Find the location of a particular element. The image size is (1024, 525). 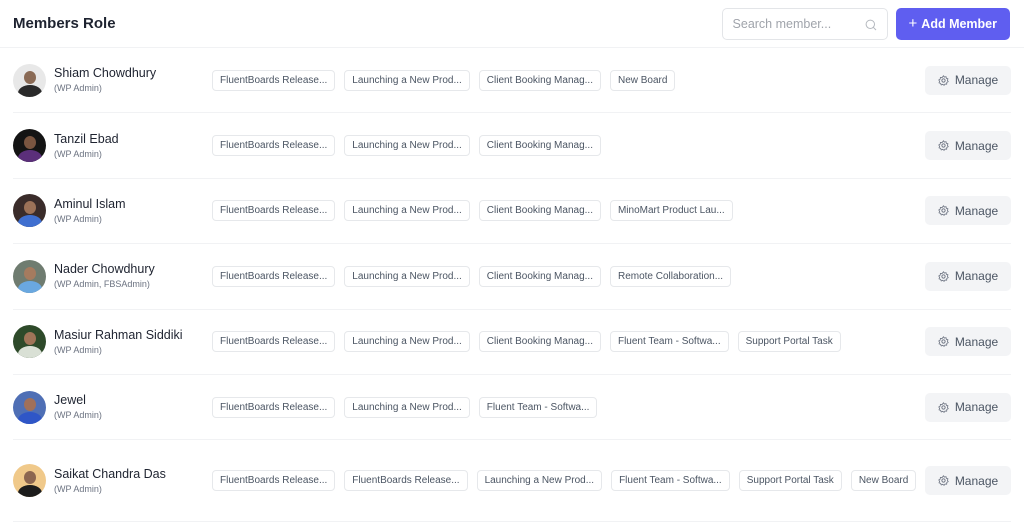

member-name: Saikat Chandra Das is located at coordinates (110, 473).